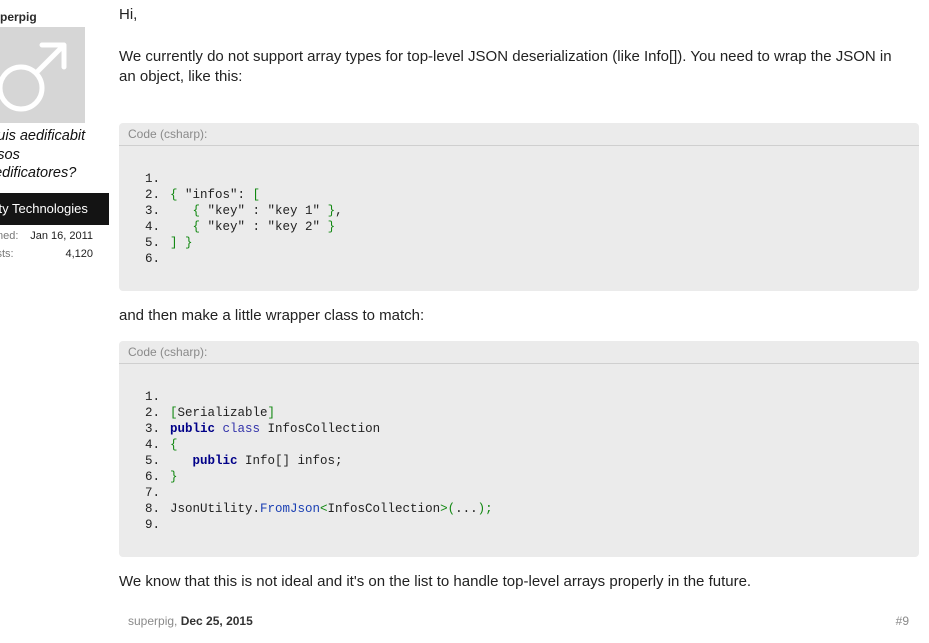 This screenshot has height=643, width=929. What do you see at coordinates (210, 413) in the screenshot?
I see `code-line: 2. [Serializable]` at bounding box center [210, 413].